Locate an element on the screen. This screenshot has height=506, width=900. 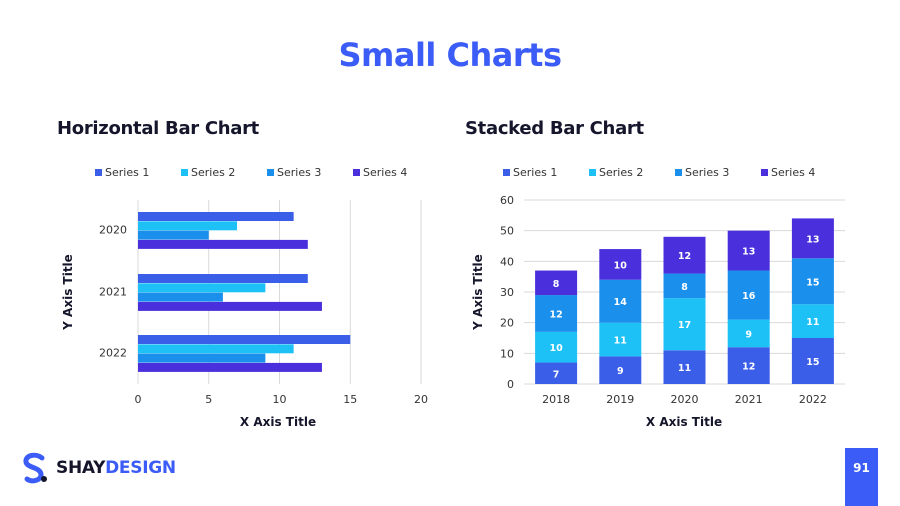
y-tick-label: 20 is located at coordinates (507, 323).